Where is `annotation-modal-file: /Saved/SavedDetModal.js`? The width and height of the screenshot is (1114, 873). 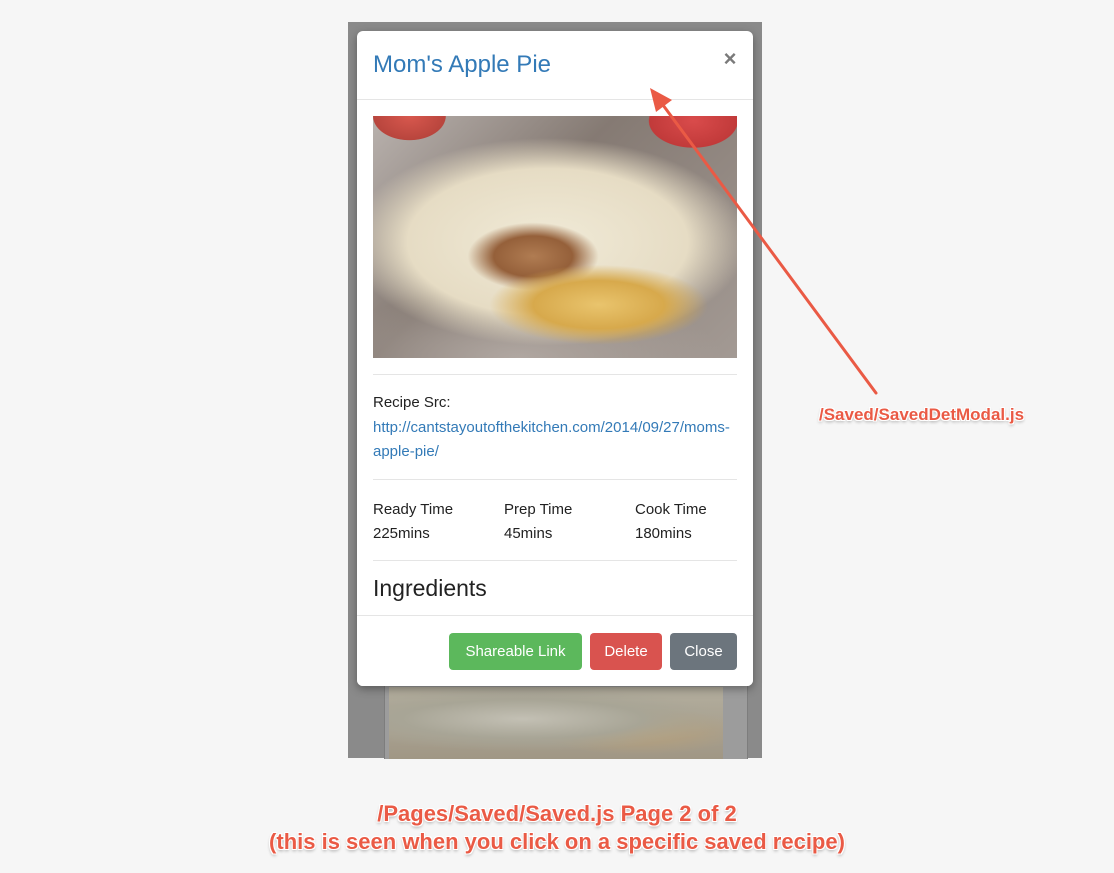
annotation-modal-file: /Saved/SavedDetModal.js is located at coordinates (922, 414).